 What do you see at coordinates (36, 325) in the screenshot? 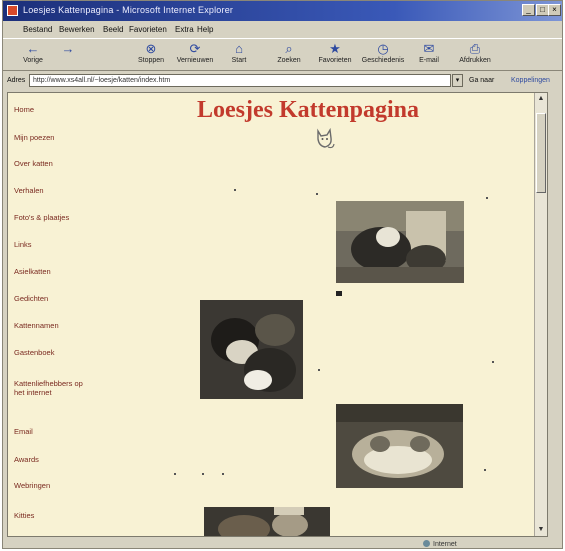
I see `nav-link-names: Kattennamen` at bounding box center [36, 325].